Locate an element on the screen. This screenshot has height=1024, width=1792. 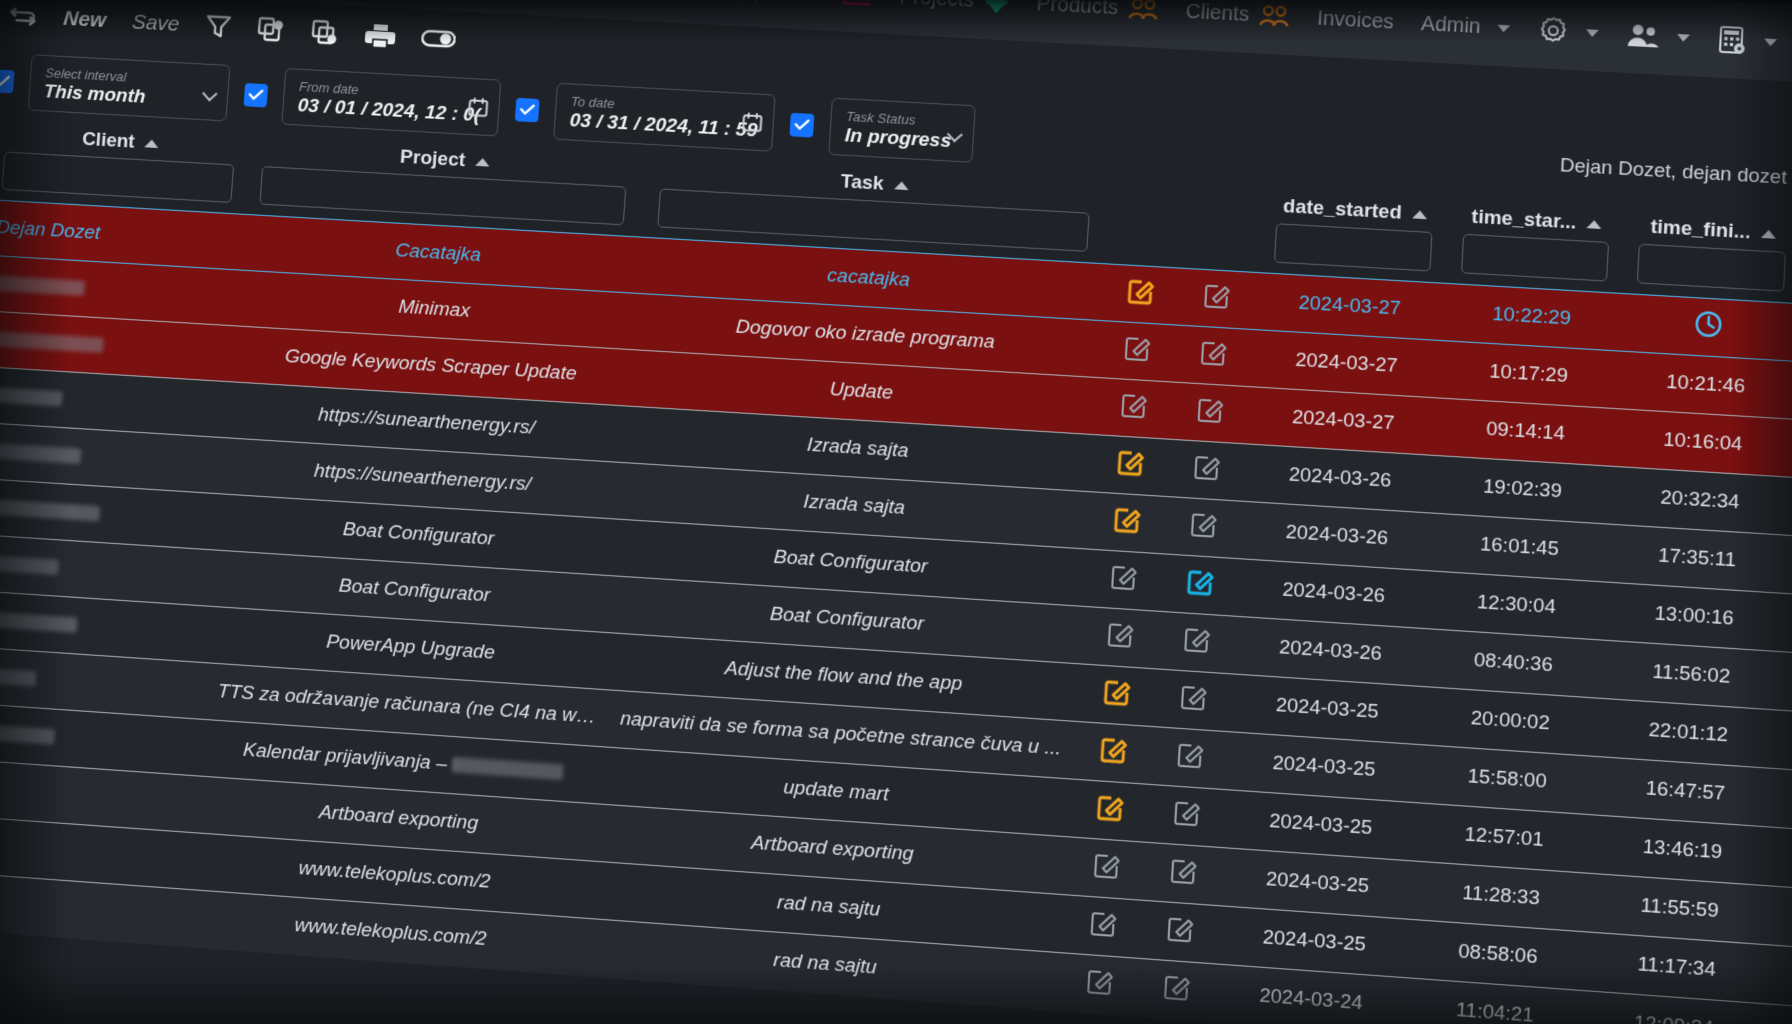
date-started-filter-input is located at coordinates (1353, 247).